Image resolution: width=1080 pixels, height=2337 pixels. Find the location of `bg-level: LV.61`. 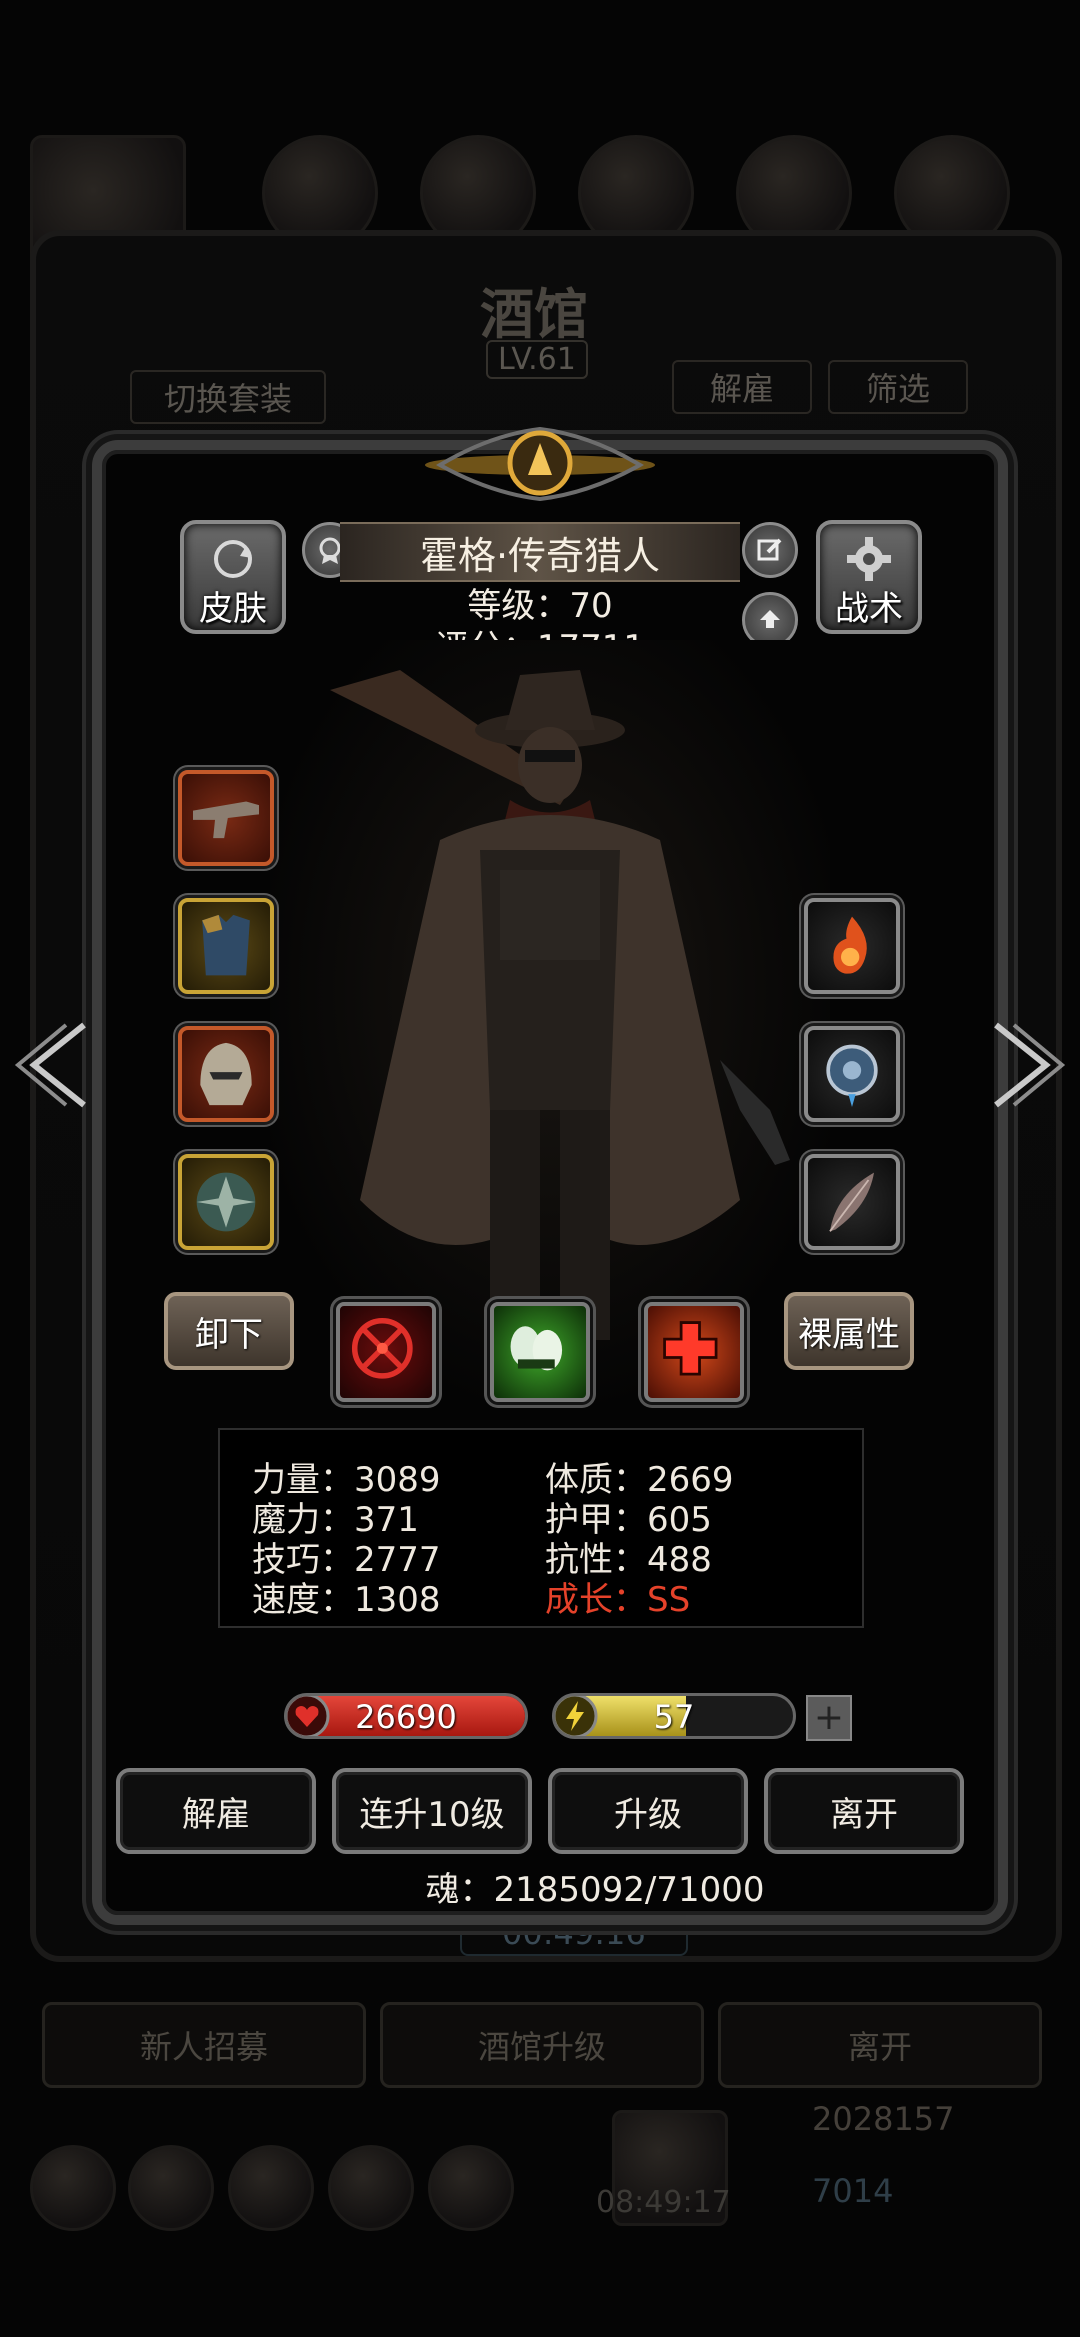

bg-level: LV.61 is located at coordinates (537, 359).